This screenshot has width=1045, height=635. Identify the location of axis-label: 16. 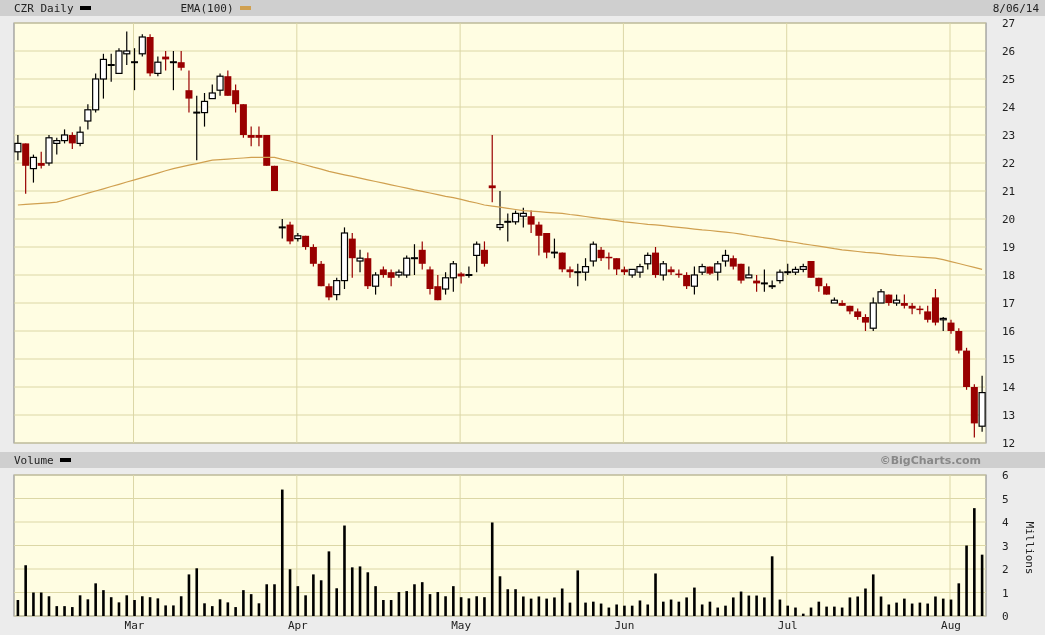
(1009, 331).